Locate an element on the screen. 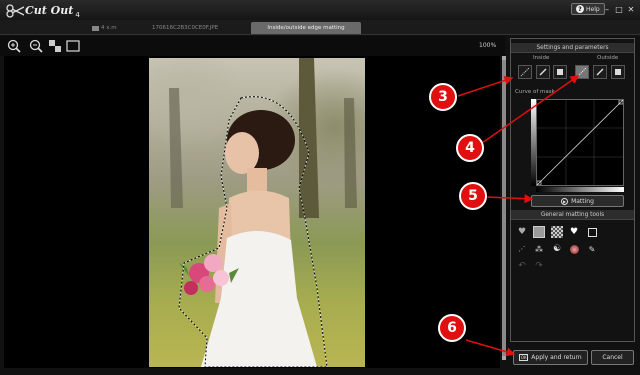 The height and width of the screenshot is (375, 640). callout-6: 6 is located at coordinates (452, 328).